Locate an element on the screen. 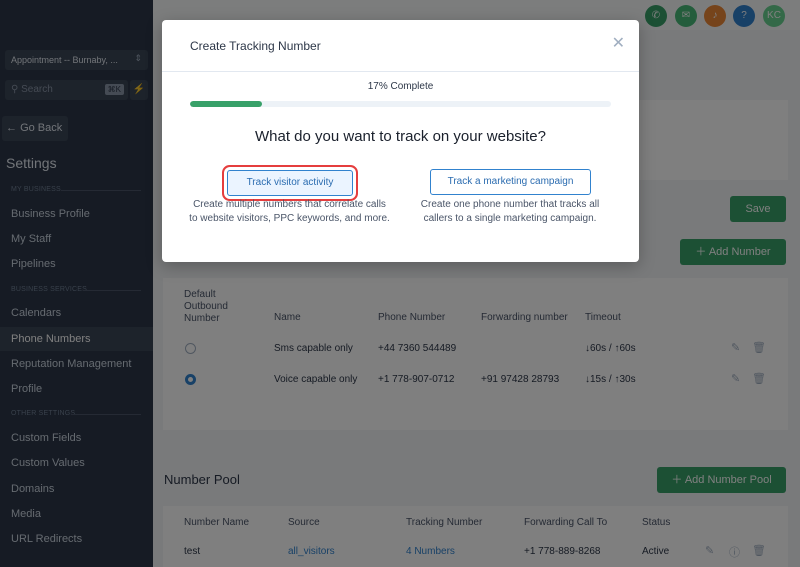 This screenshot has width=800, height=567. description-line: Create one phone number that tracks all is located at coordinates (510, 204).